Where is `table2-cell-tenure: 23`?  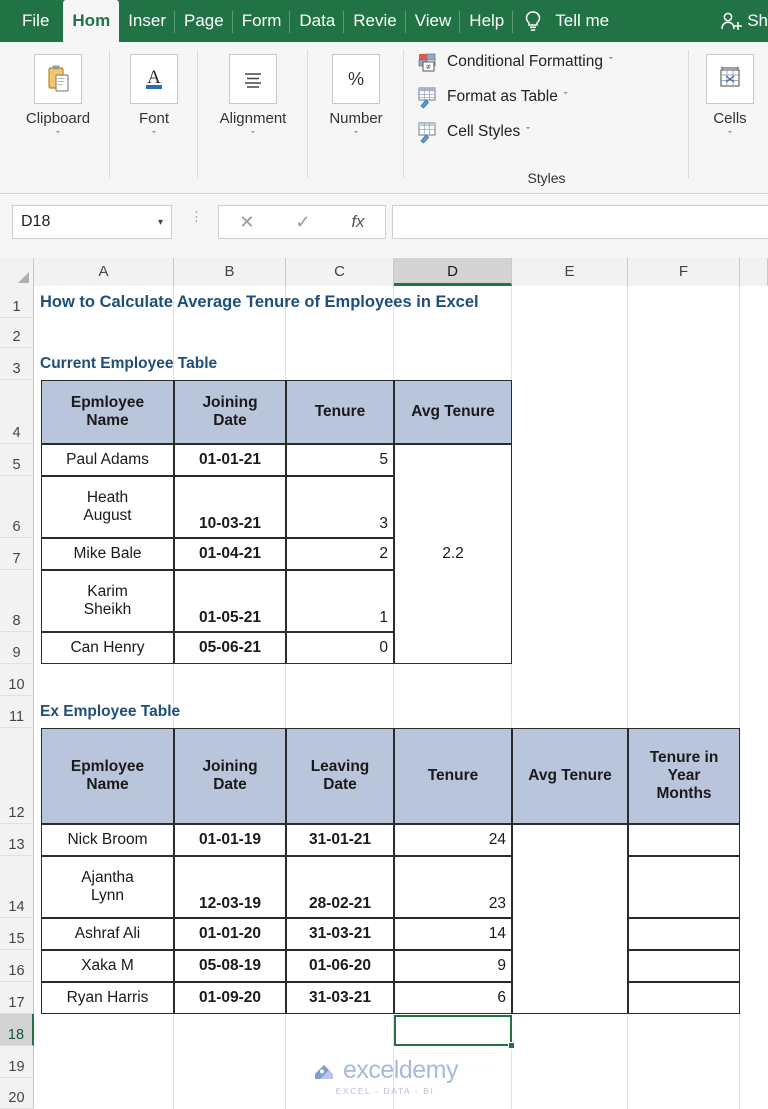
table2-cell-tenure: 23 is located at coordinates (453, 887).